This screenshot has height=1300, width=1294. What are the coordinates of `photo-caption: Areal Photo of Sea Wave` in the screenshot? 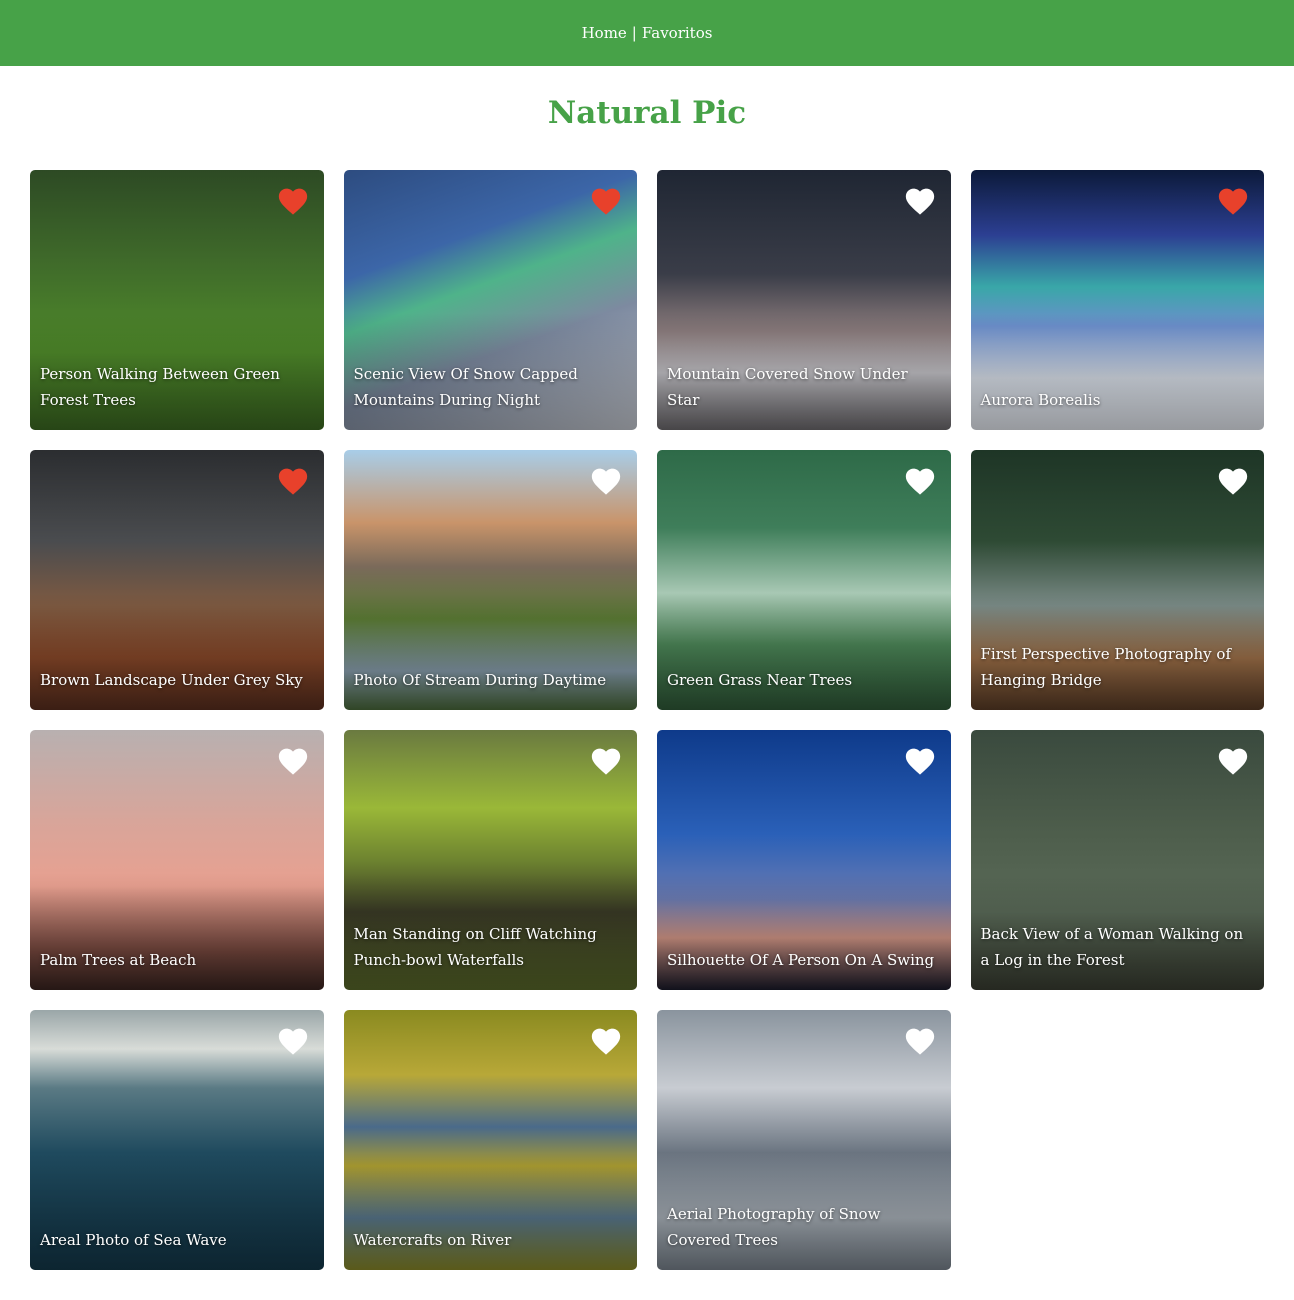 It's located at (133, 1240).